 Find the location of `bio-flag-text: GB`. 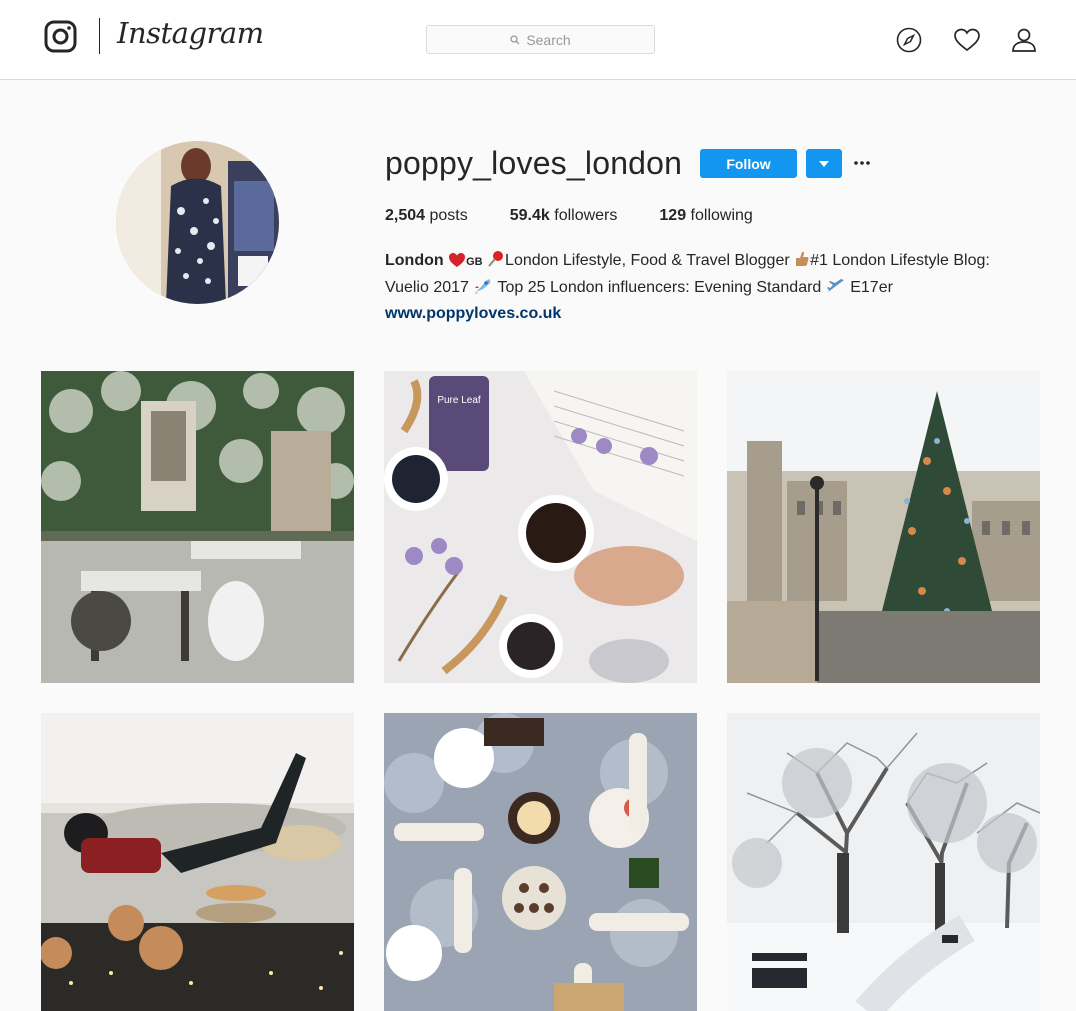

bio-flag-text: GB is located at coordinates (474, 262).